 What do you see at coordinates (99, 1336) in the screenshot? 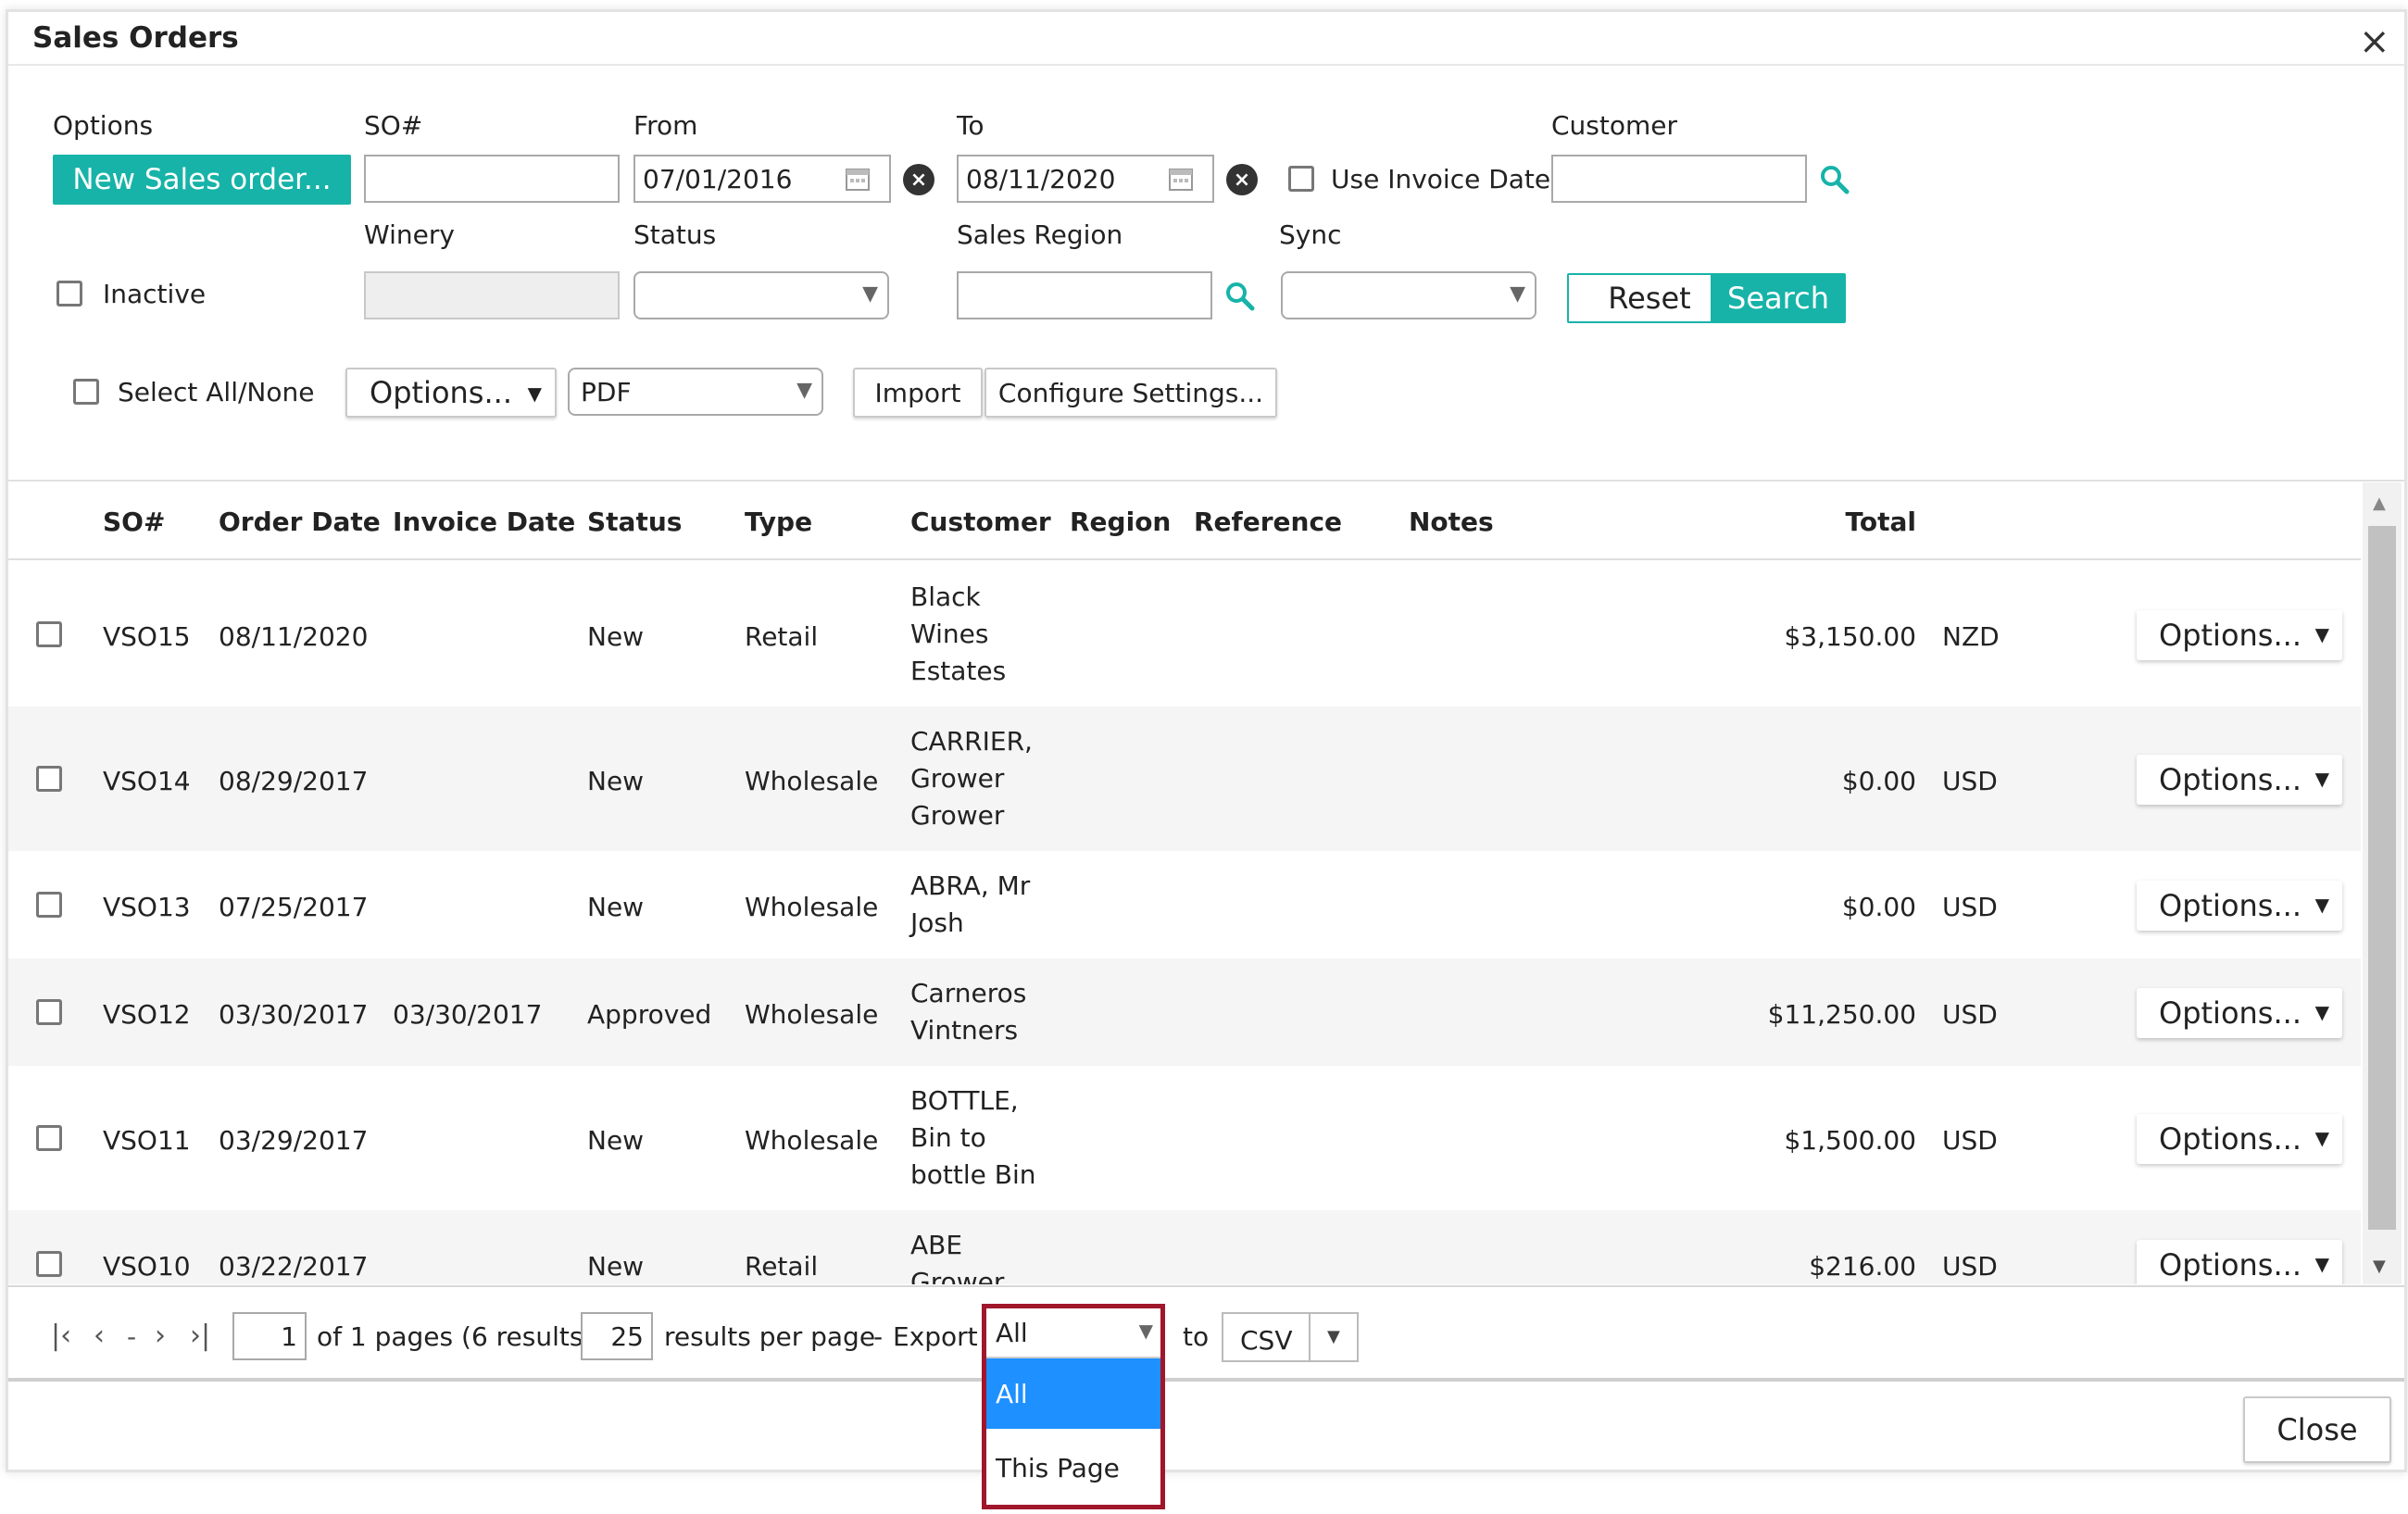
I see `prev-page-icon: ‹` at bounding box center [99, 1336].